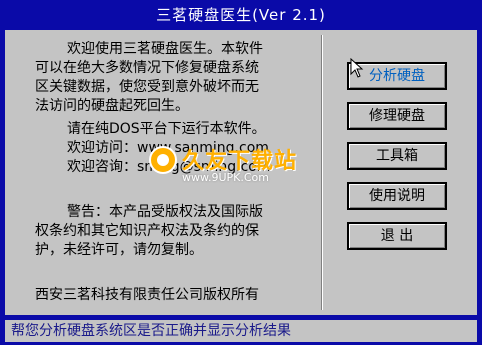 The width and height of the screenshot is (482, 345). I want to click on repair-disk-button: 修理硬盘, so click(397, 116).